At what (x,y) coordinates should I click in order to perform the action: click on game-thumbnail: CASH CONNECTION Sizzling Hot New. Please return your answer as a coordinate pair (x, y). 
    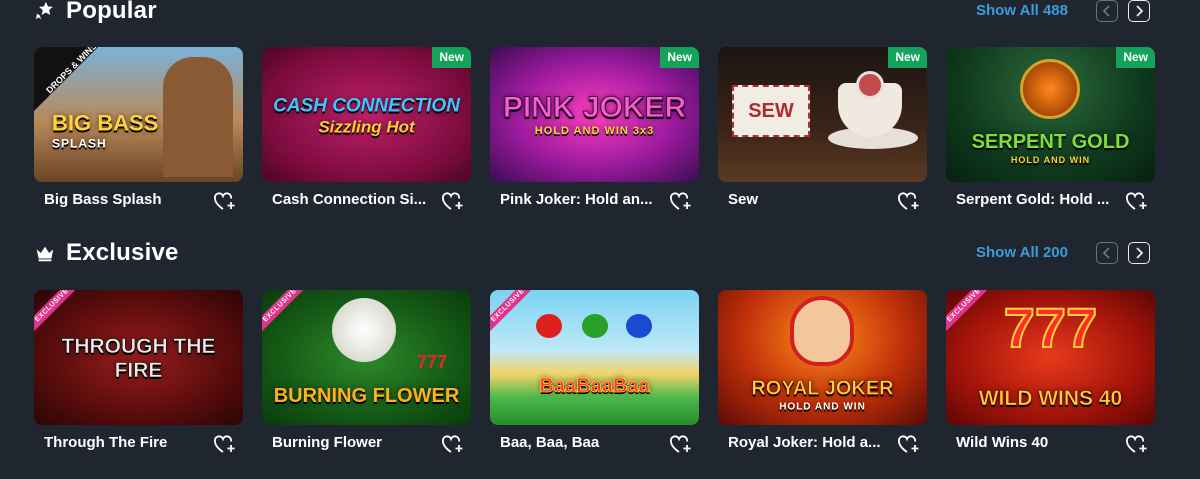
    Looking at the image, I should click on (366, 114).